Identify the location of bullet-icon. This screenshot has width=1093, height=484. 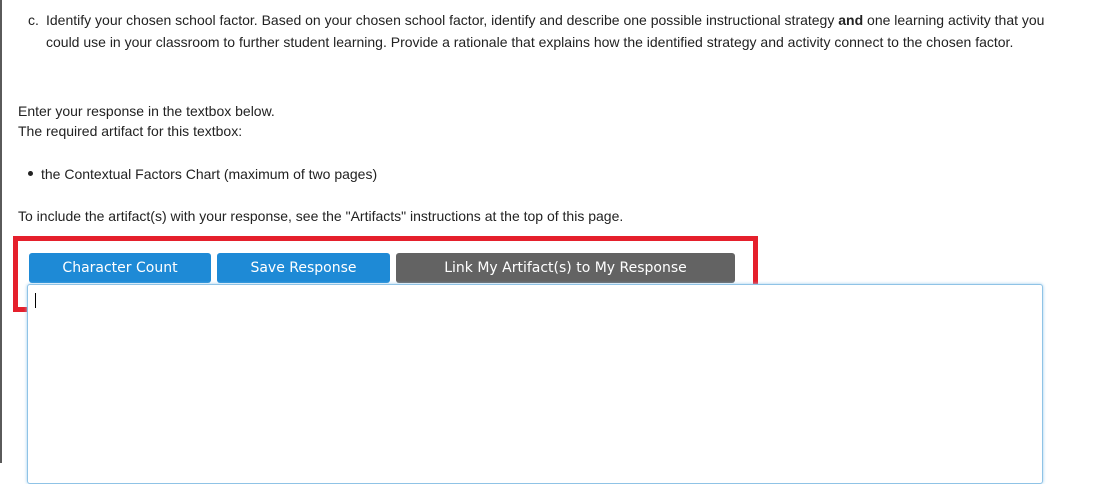
(30, 173).